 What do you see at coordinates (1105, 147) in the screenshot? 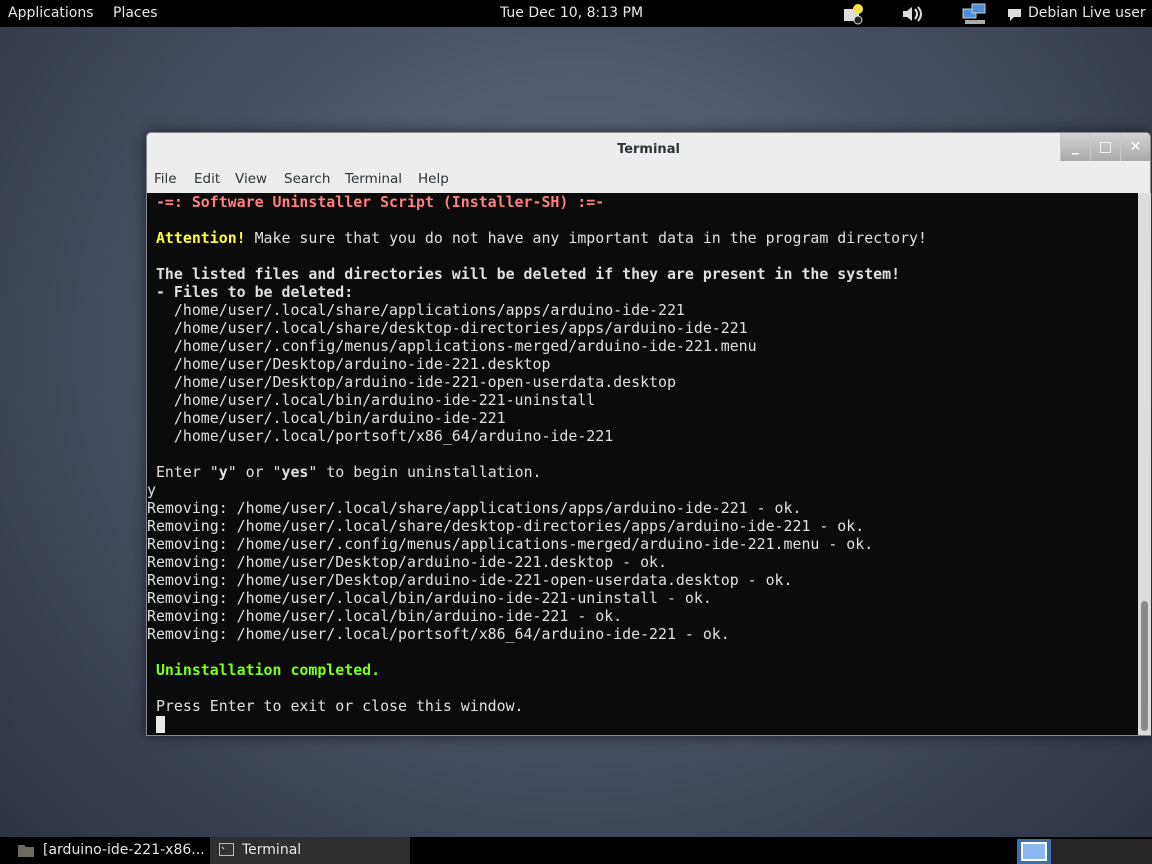
I see `maximize-button: □` at bounding box center [1105, 147].